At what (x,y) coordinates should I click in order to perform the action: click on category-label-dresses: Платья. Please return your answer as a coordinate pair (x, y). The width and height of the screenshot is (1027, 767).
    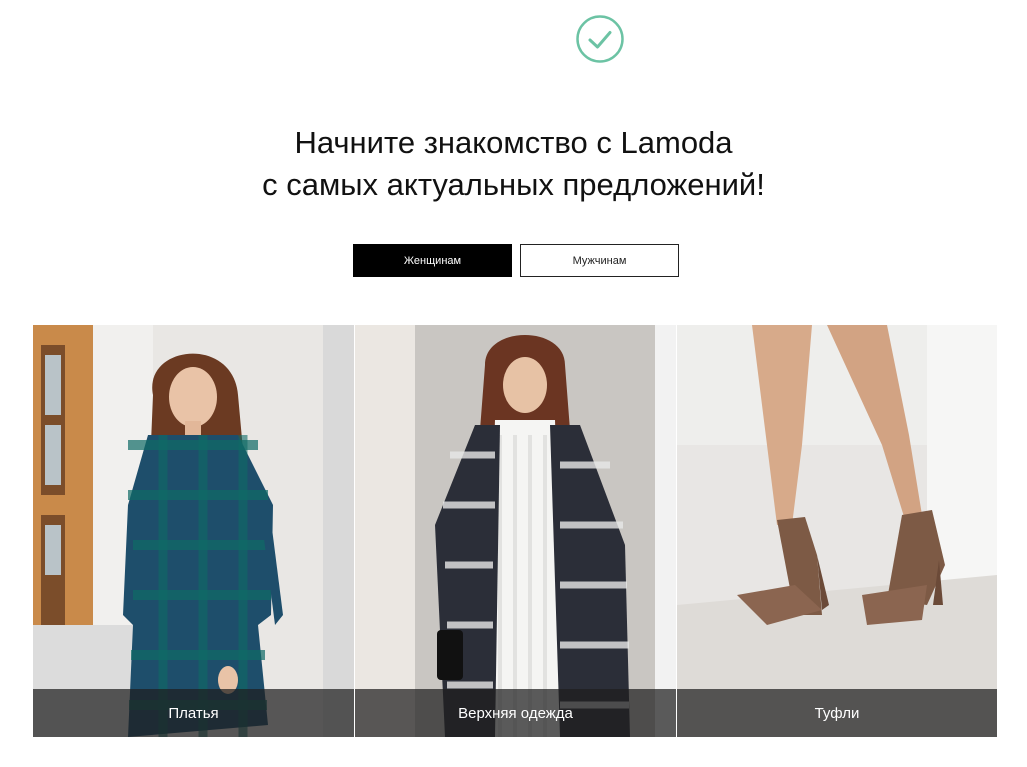
    Looking at the image, I should click on (193, 713).